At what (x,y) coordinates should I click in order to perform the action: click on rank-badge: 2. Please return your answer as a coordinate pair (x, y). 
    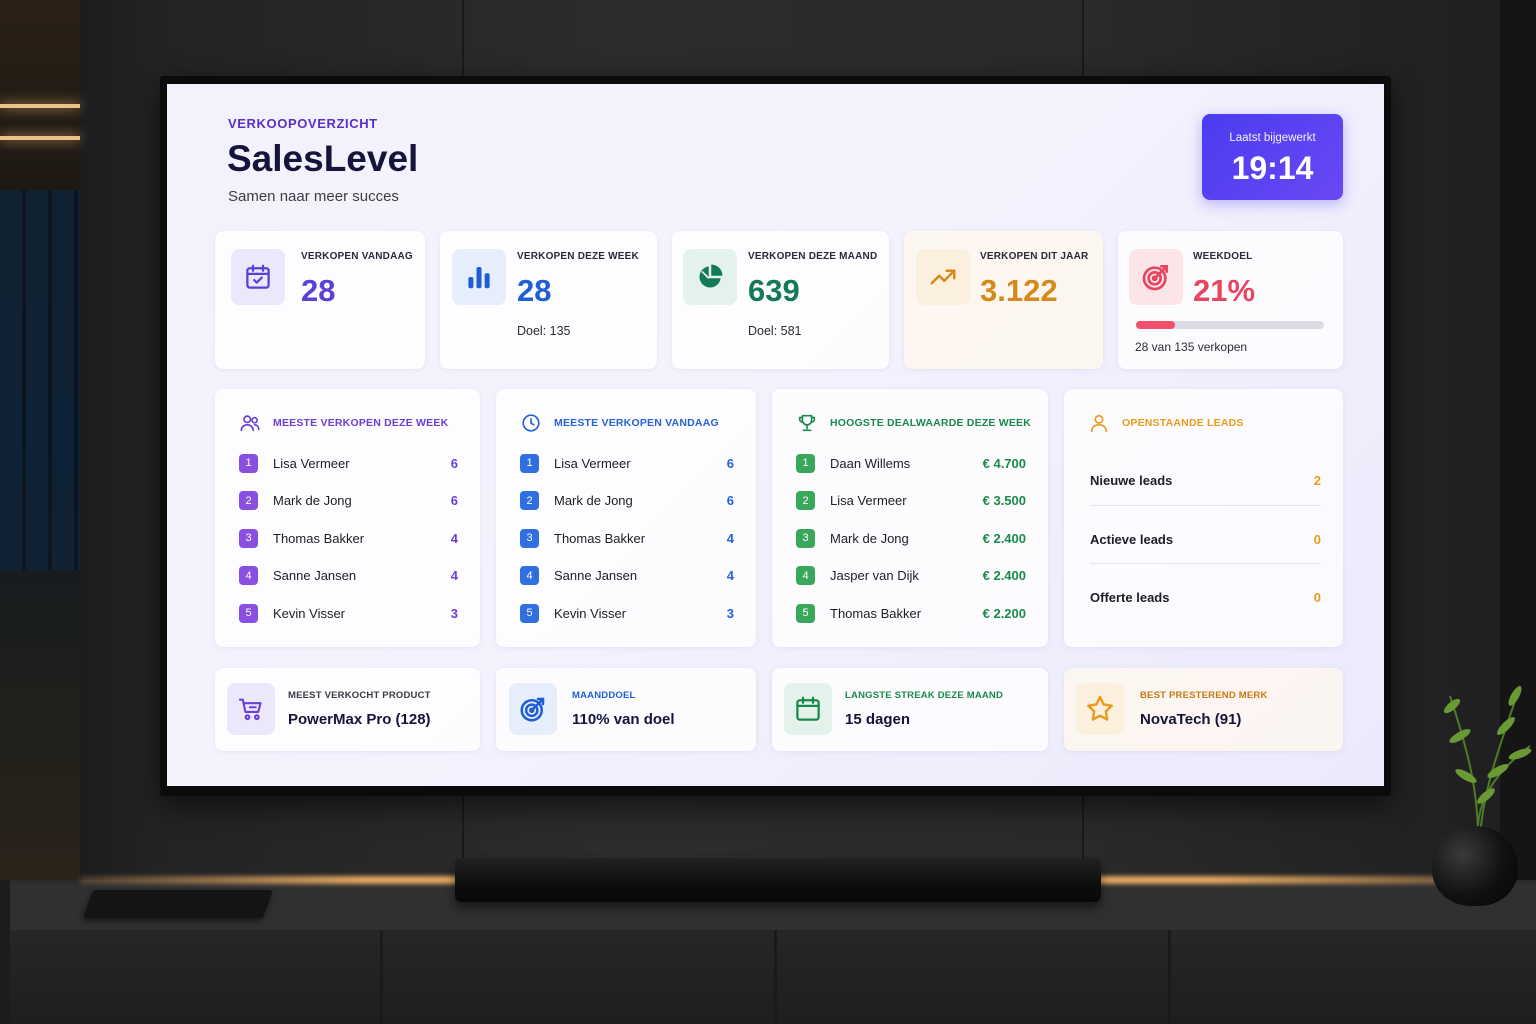
    Looking at the image, I should click on (805, 500).